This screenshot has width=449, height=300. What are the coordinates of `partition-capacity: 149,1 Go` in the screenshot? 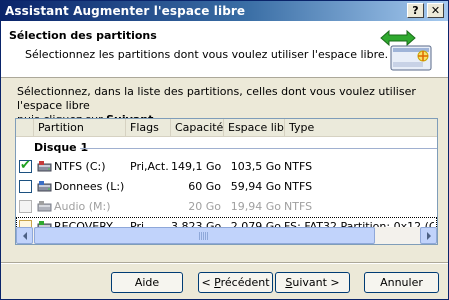 It's located at (196, 166).